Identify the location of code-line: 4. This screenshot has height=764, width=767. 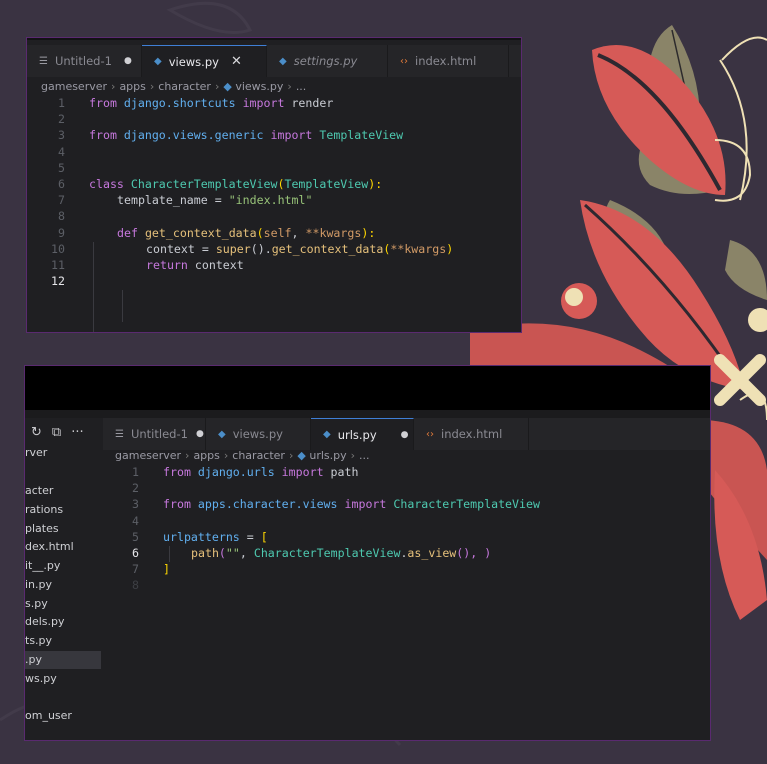
(404, 522).